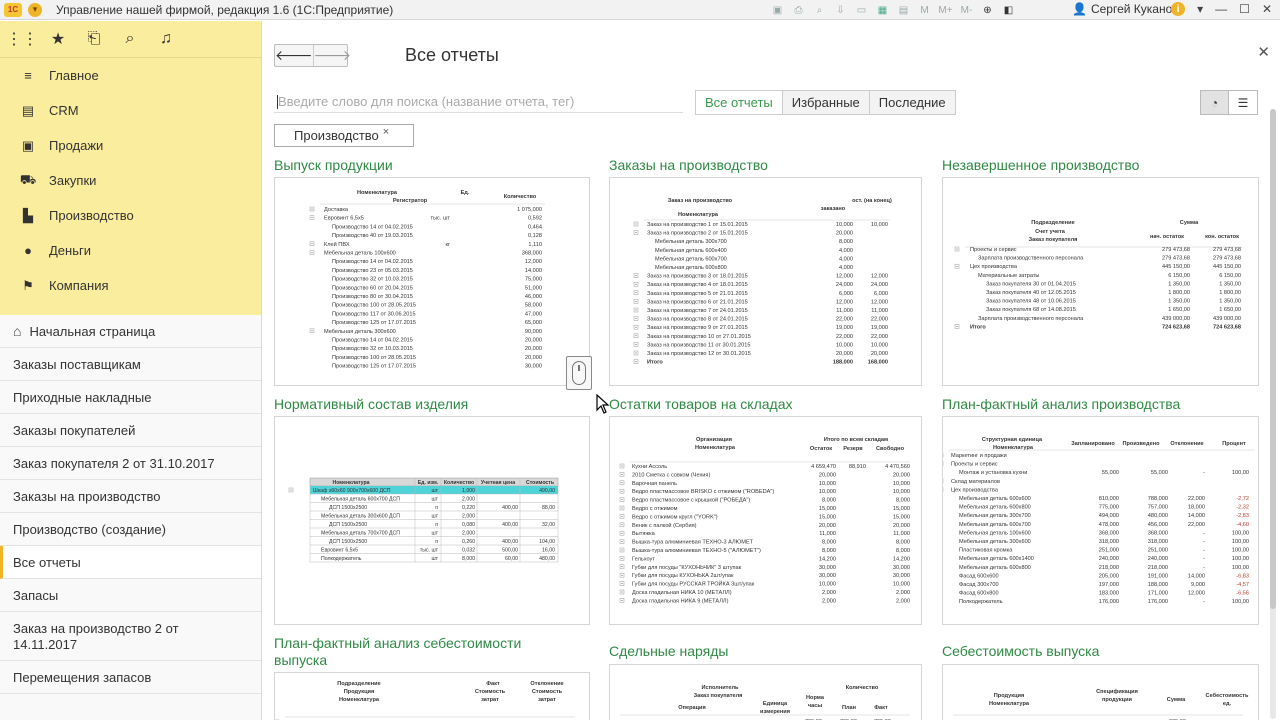 This screenshot has height=720, width=1280. I want to click on section-company: ⚑ Компания, so click(130, 285).